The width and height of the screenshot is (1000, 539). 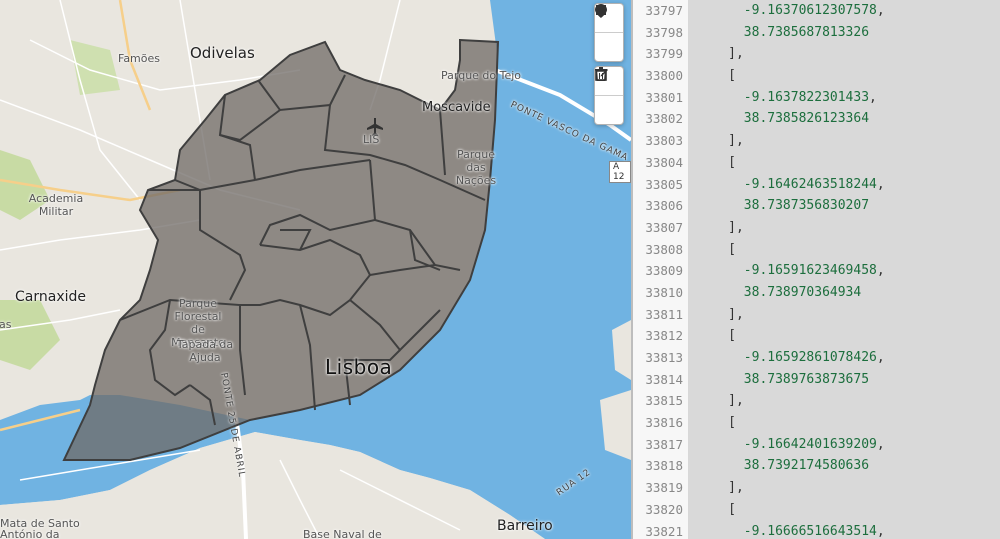 I want to click on code-line: -9.1637822301433,, so click(x=844, y=98).